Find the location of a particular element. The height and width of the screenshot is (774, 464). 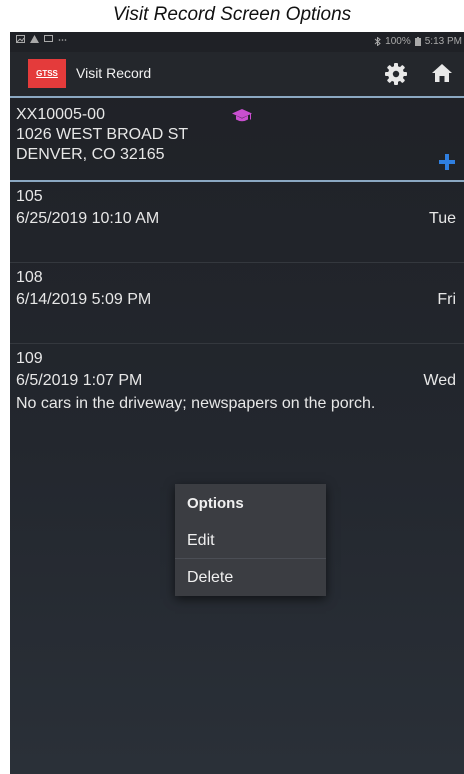

options-context-menu: Options Edit Delete is located at coordinates (250, 540).